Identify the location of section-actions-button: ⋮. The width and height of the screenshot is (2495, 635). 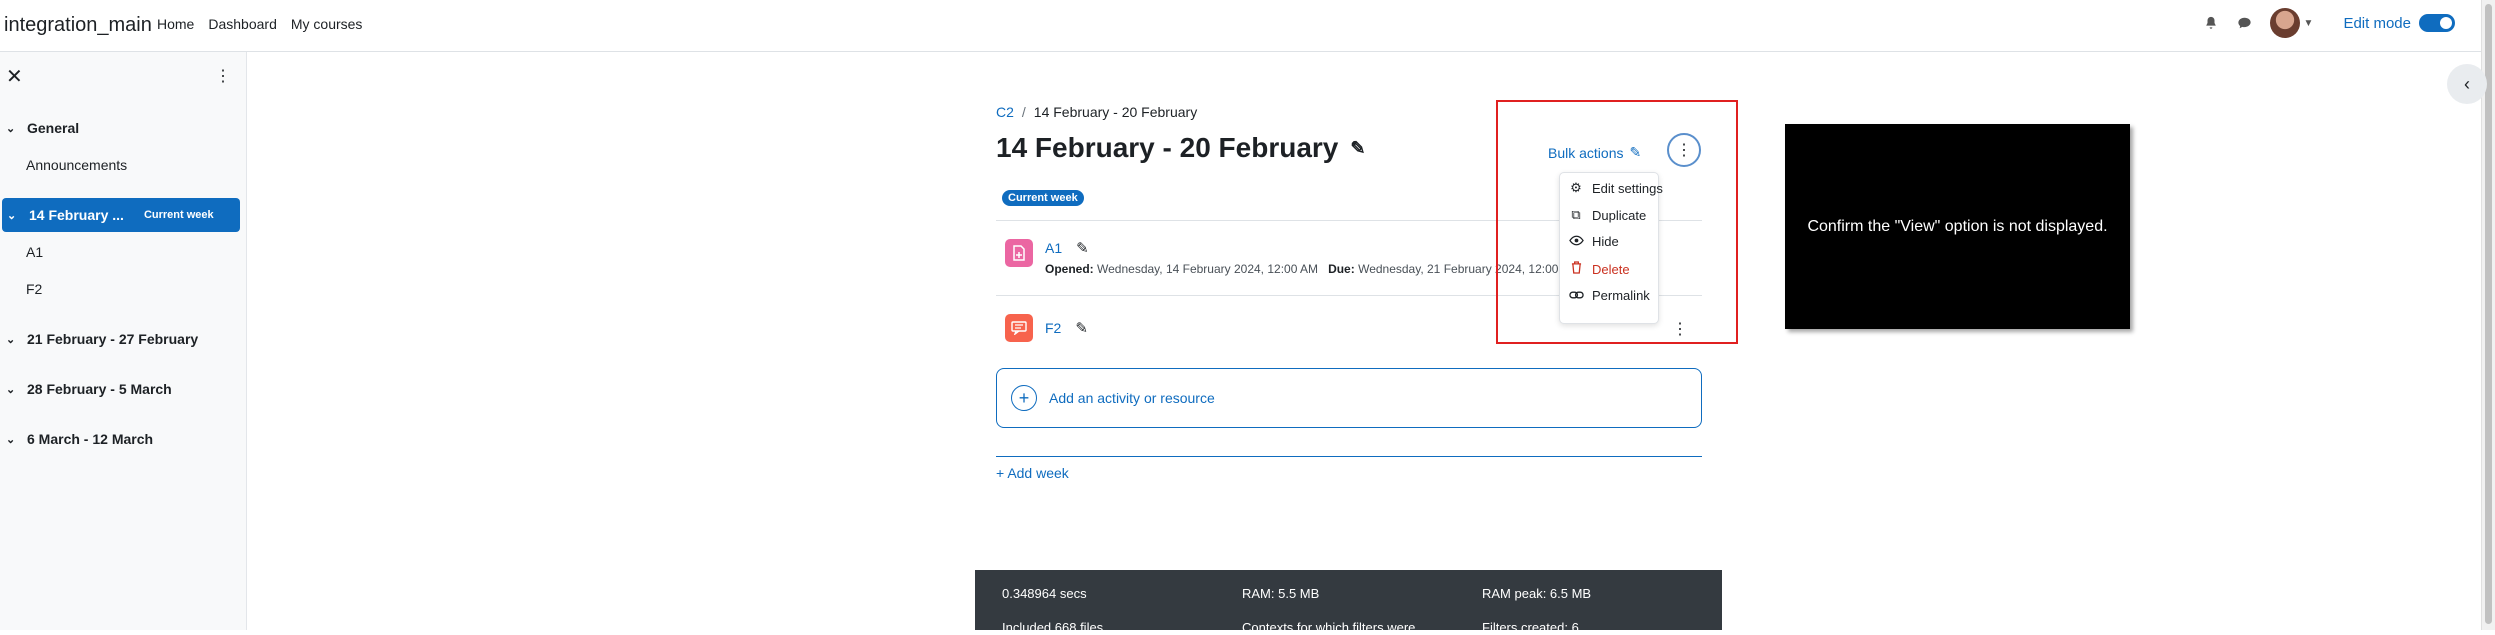
(1684, 150).